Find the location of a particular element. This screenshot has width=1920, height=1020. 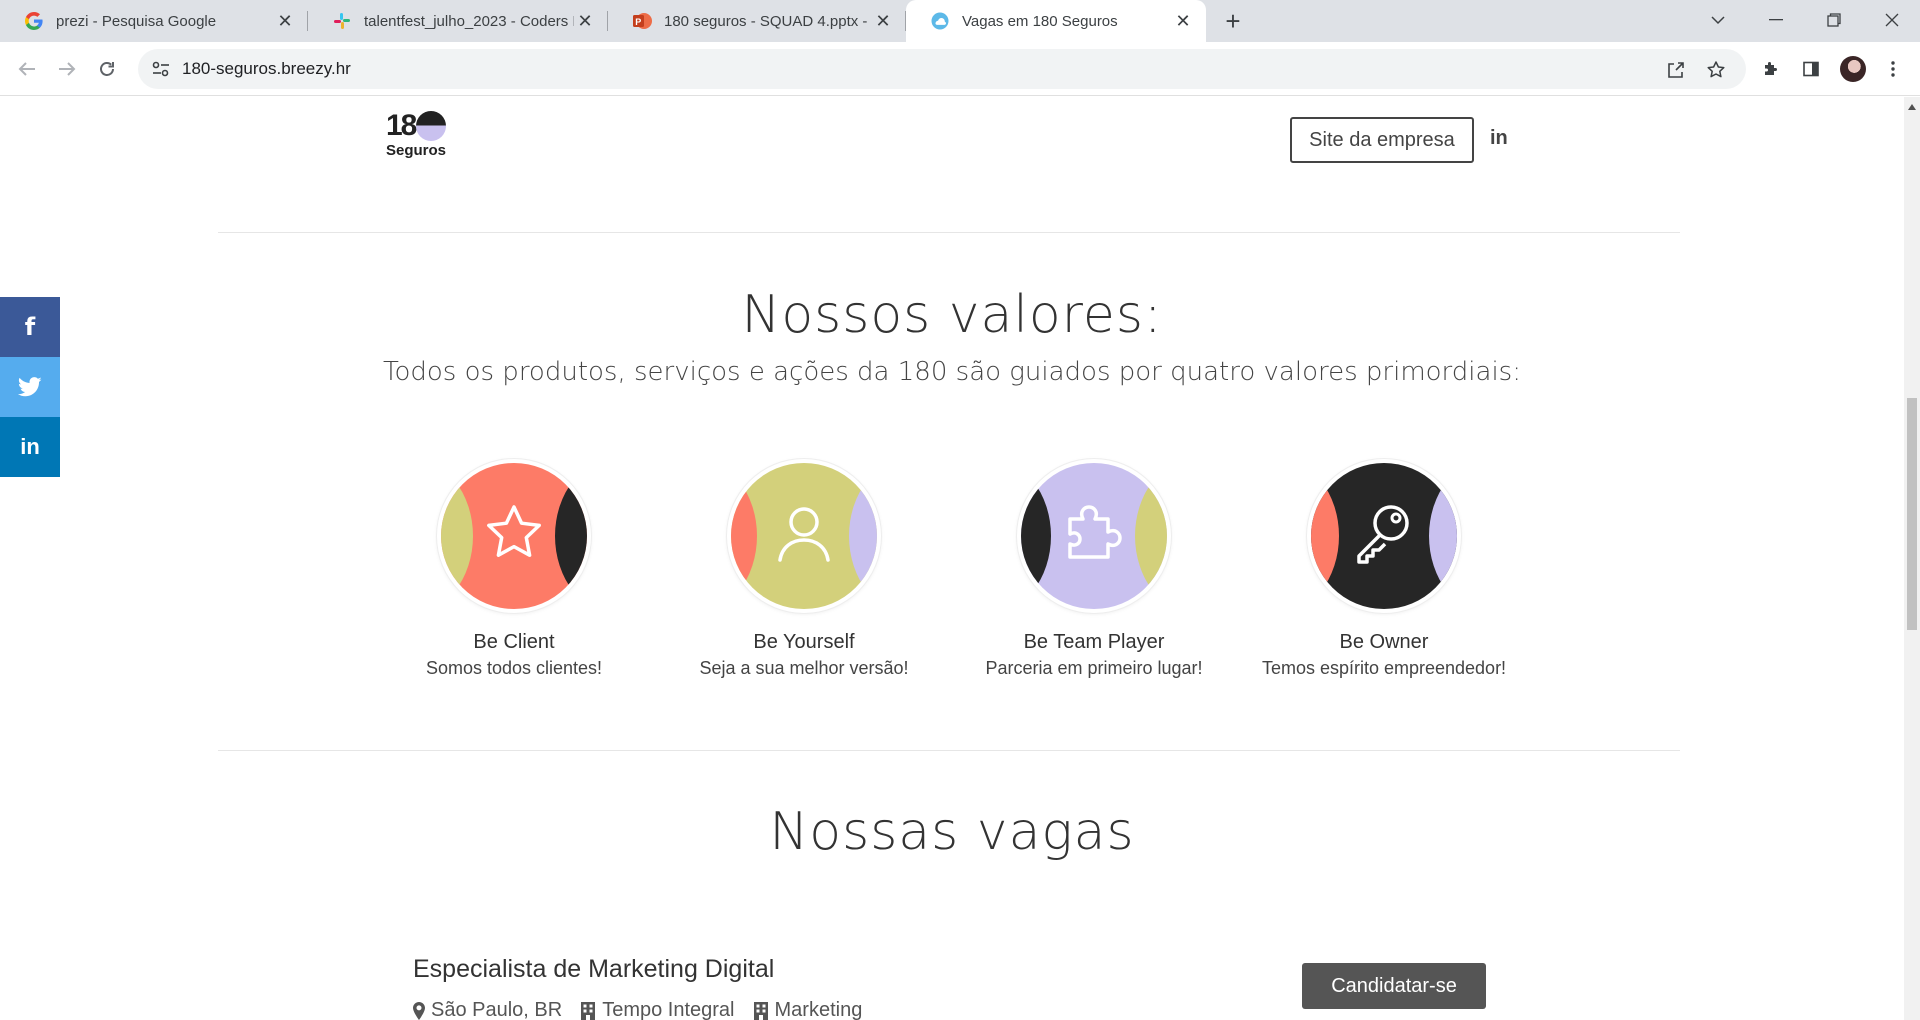

tab-powerpoint: P 180 seguros - SQUAD 4.pptx - M ✕ is located at coordinates (757, 21).